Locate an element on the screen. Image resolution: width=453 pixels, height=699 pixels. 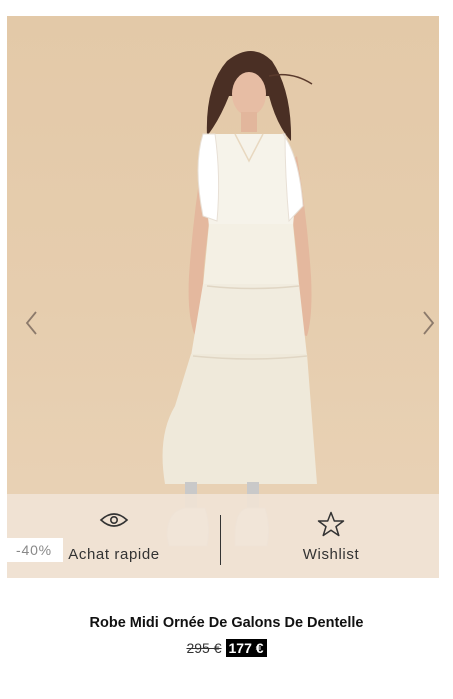
carousel-prev-button is located at coordinates (32, 323).